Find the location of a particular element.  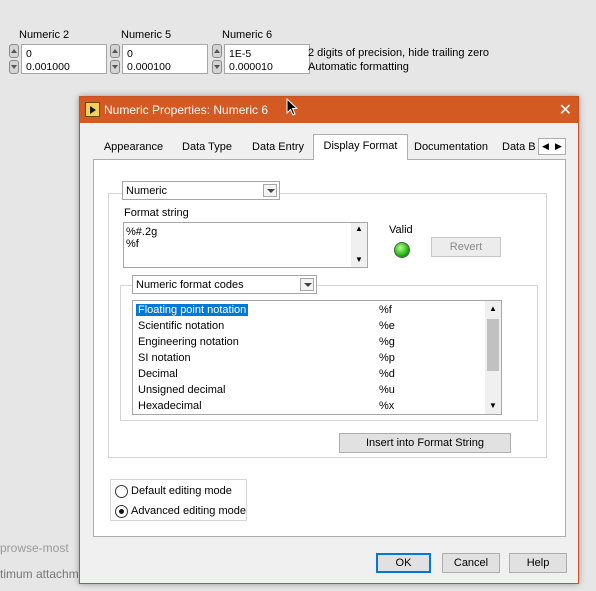

numeric-5-value: 0 is located at coordinates (130, 54).